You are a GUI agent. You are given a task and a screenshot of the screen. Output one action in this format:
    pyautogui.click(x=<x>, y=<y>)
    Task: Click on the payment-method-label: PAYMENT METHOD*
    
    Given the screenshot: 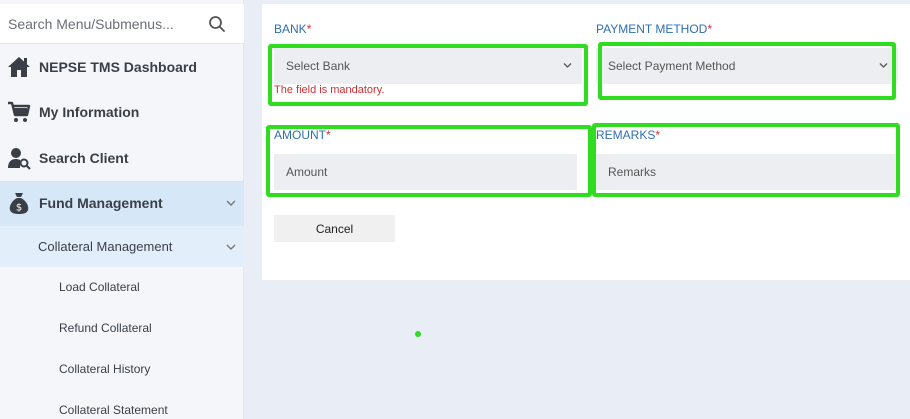 What is the action you would take?
    pyautogui.click(x=654, y=29)
    